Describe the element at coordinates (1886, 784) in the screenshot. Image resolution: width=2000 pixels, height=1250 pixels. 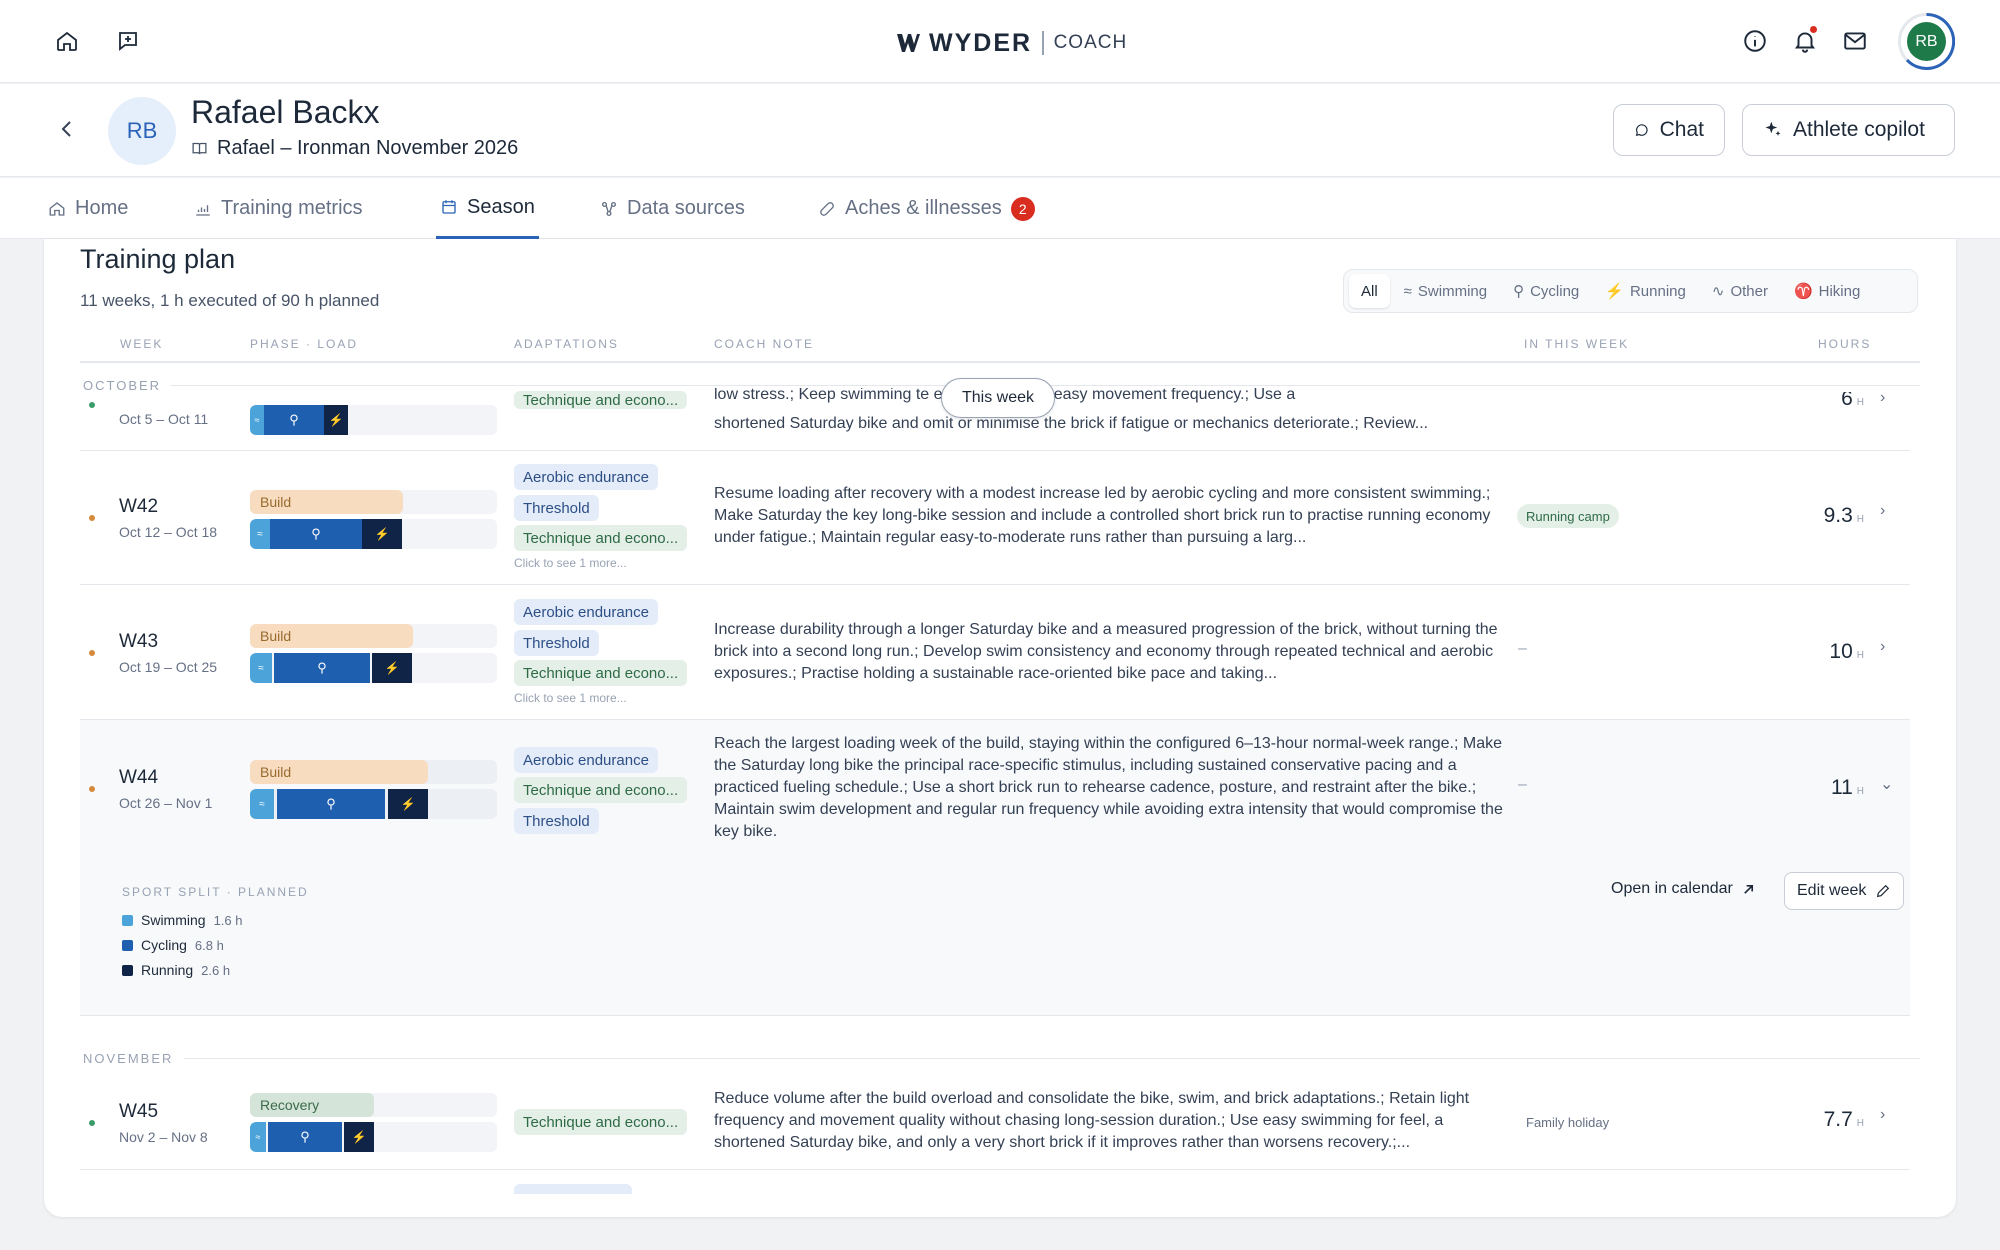
I see `chevron-down-icon: ⌄` at that location.